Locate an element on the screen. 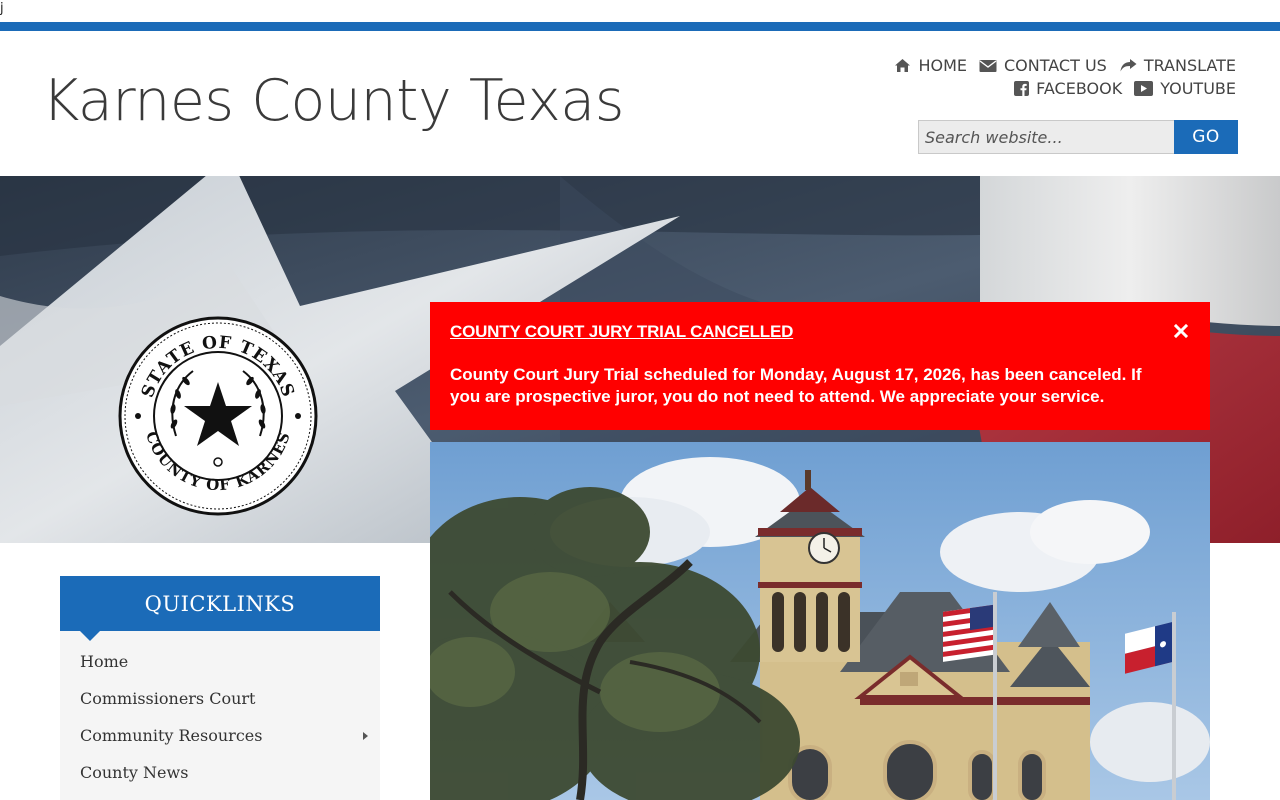 This screenshot has width=1280, height=800. quicklinks-notch is located at coordinates (90, 636).